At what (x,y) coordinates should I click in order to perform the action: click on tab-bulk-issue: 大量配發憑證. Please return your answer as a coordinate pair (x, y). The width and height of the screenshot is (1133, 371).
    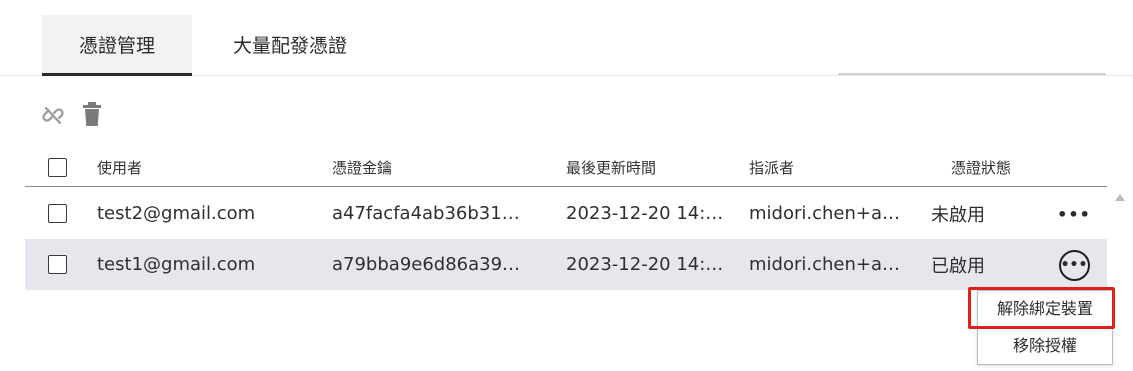
    Looking at the image, I should click on (290, 44).